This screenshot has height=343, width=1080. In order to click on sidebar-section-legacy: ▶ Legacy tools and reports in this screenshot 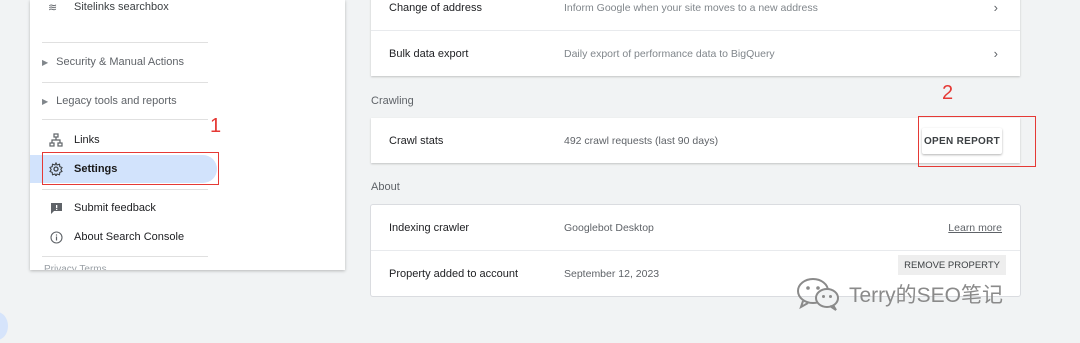, I will do `click(187, 101)`.